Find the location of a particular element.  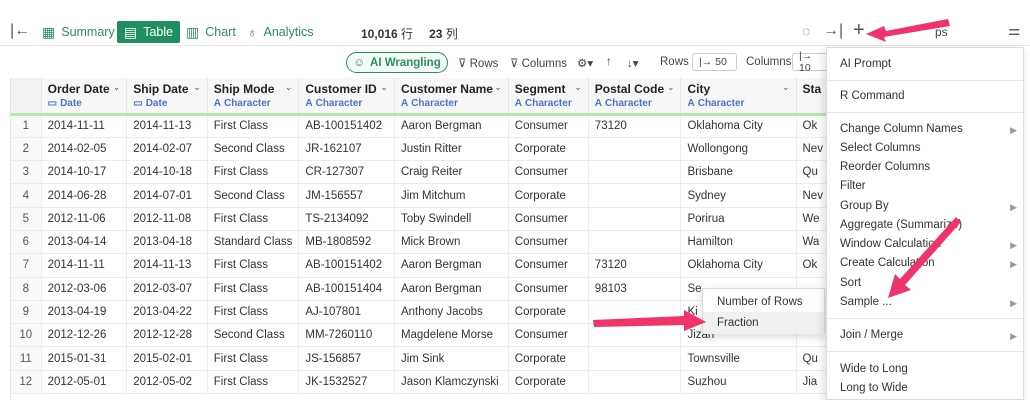

table-cell: Magdelene Morse is located at coordinates (451, 335).